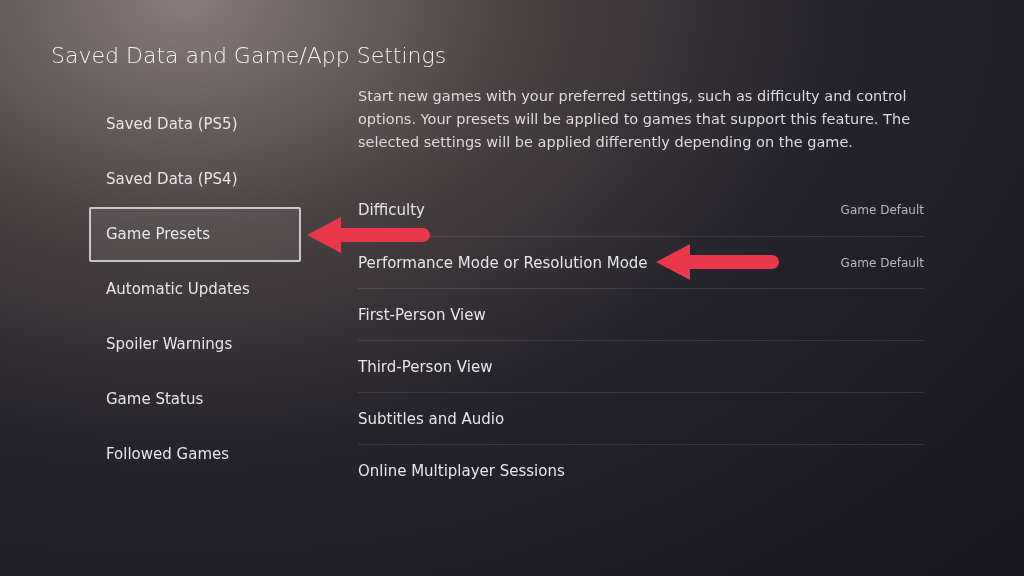 This screenshot has height=576, width=1024. I want to click on setting-row: Online Multiplayer Sessions, so click(641, 470).